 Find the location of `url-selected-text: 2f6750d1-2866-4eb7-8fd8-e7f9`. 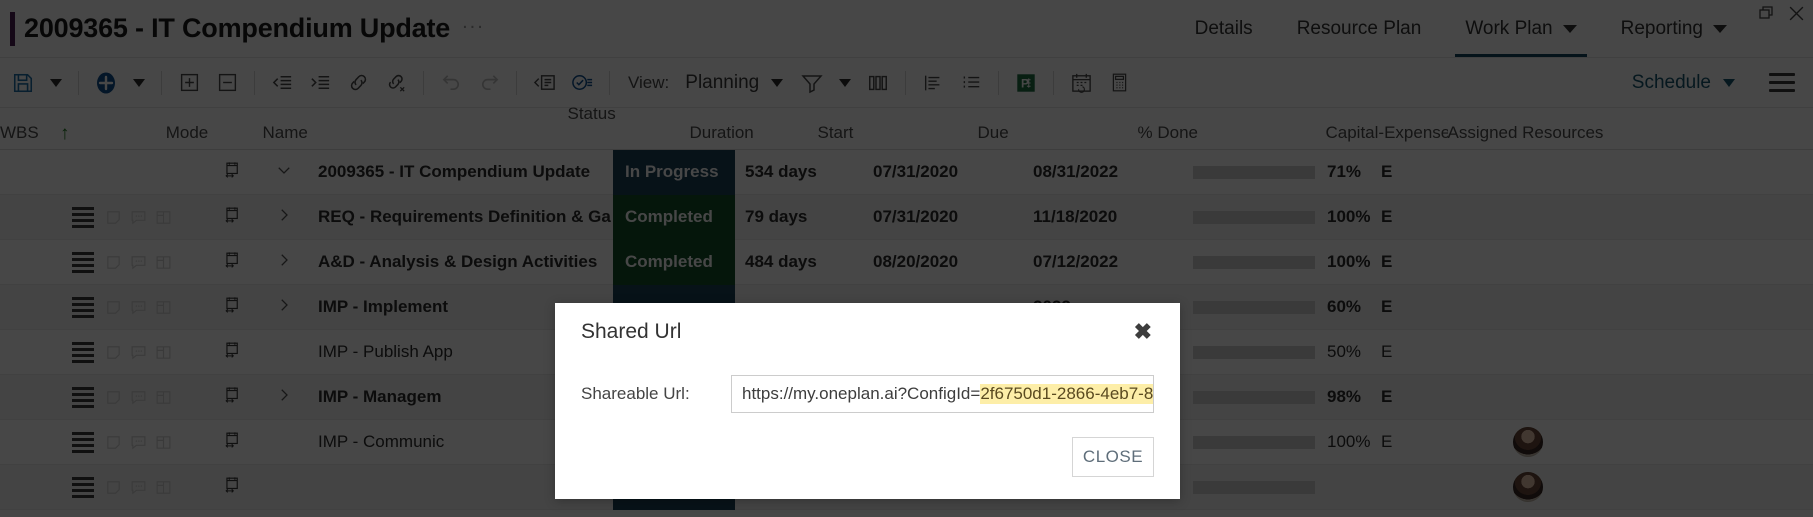

url-selected-text: 2f6750d1-2866-4eb7-8fd8-e7f9 is located at coordinates (1066, 394).